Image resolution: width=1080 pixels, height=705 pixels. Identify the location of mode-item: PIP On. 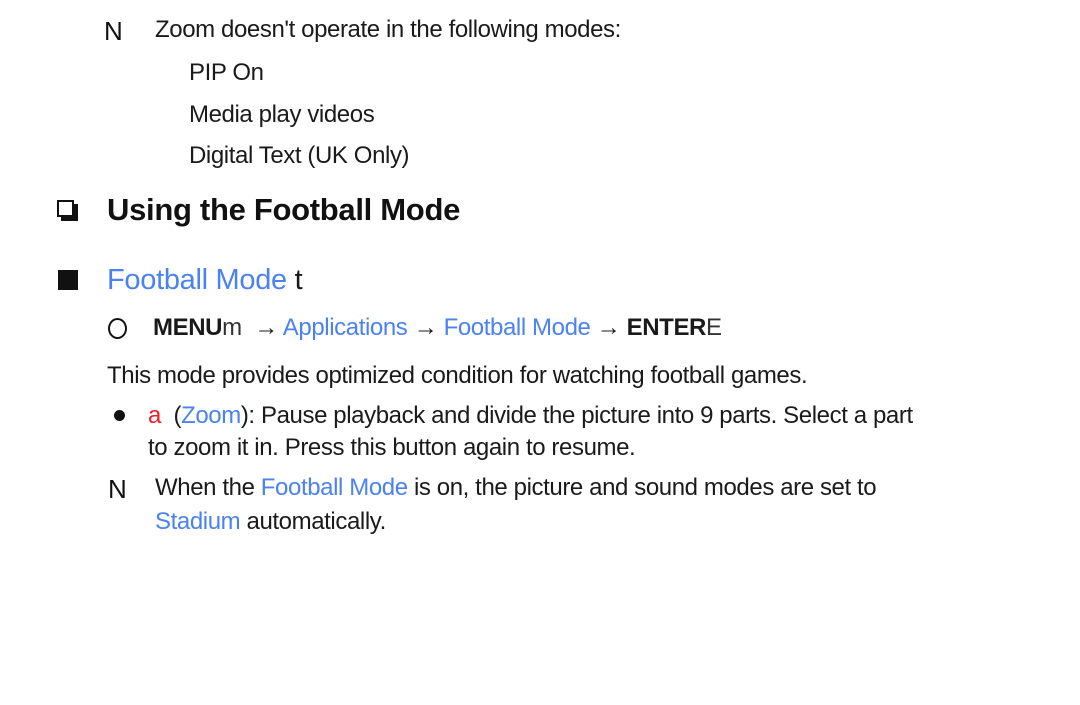
(226, 72).